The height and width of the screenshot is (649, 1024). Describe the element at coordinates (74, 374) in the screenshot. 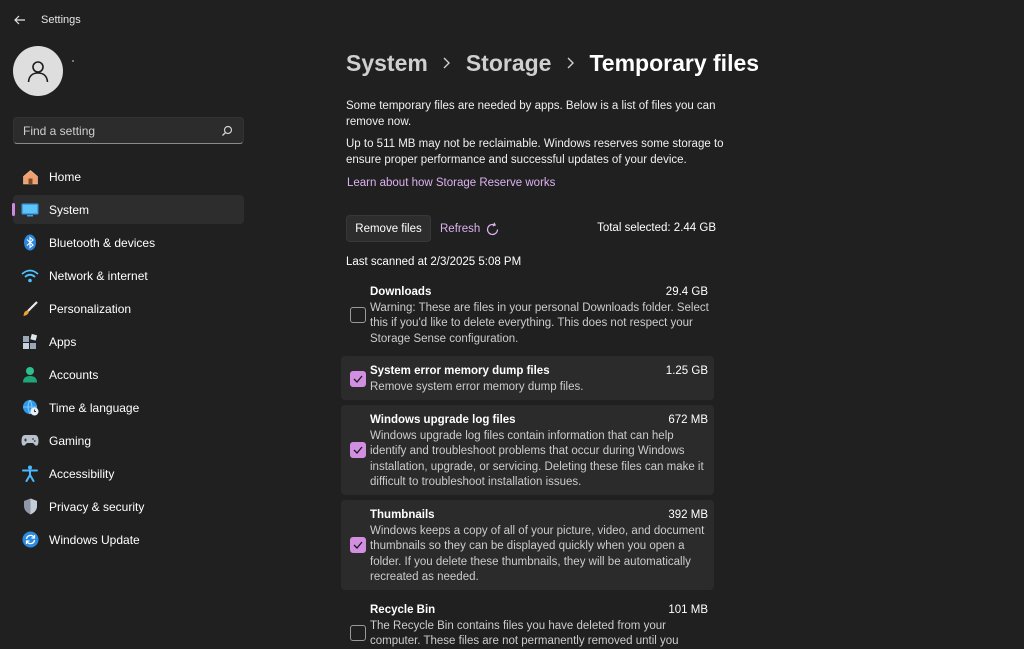

I see `sidebar-item-label: Accounts` at that location.